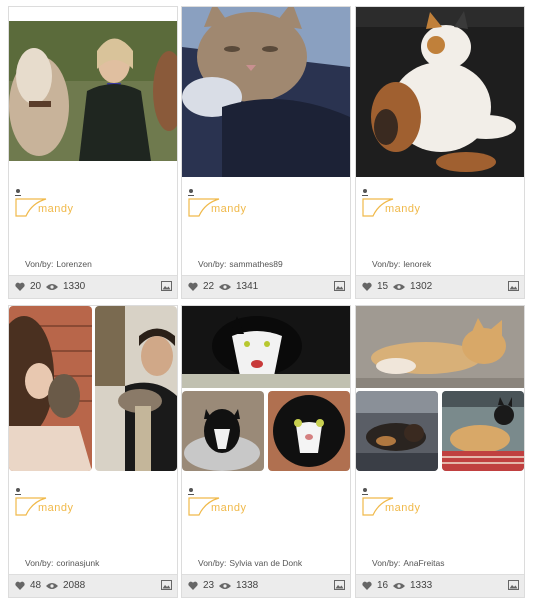 The width and height of the screenshot is (536, 600). Describe the element at coordinates (73, 264) in the screenshot. I see `author-link: Lorenzen` at that location.